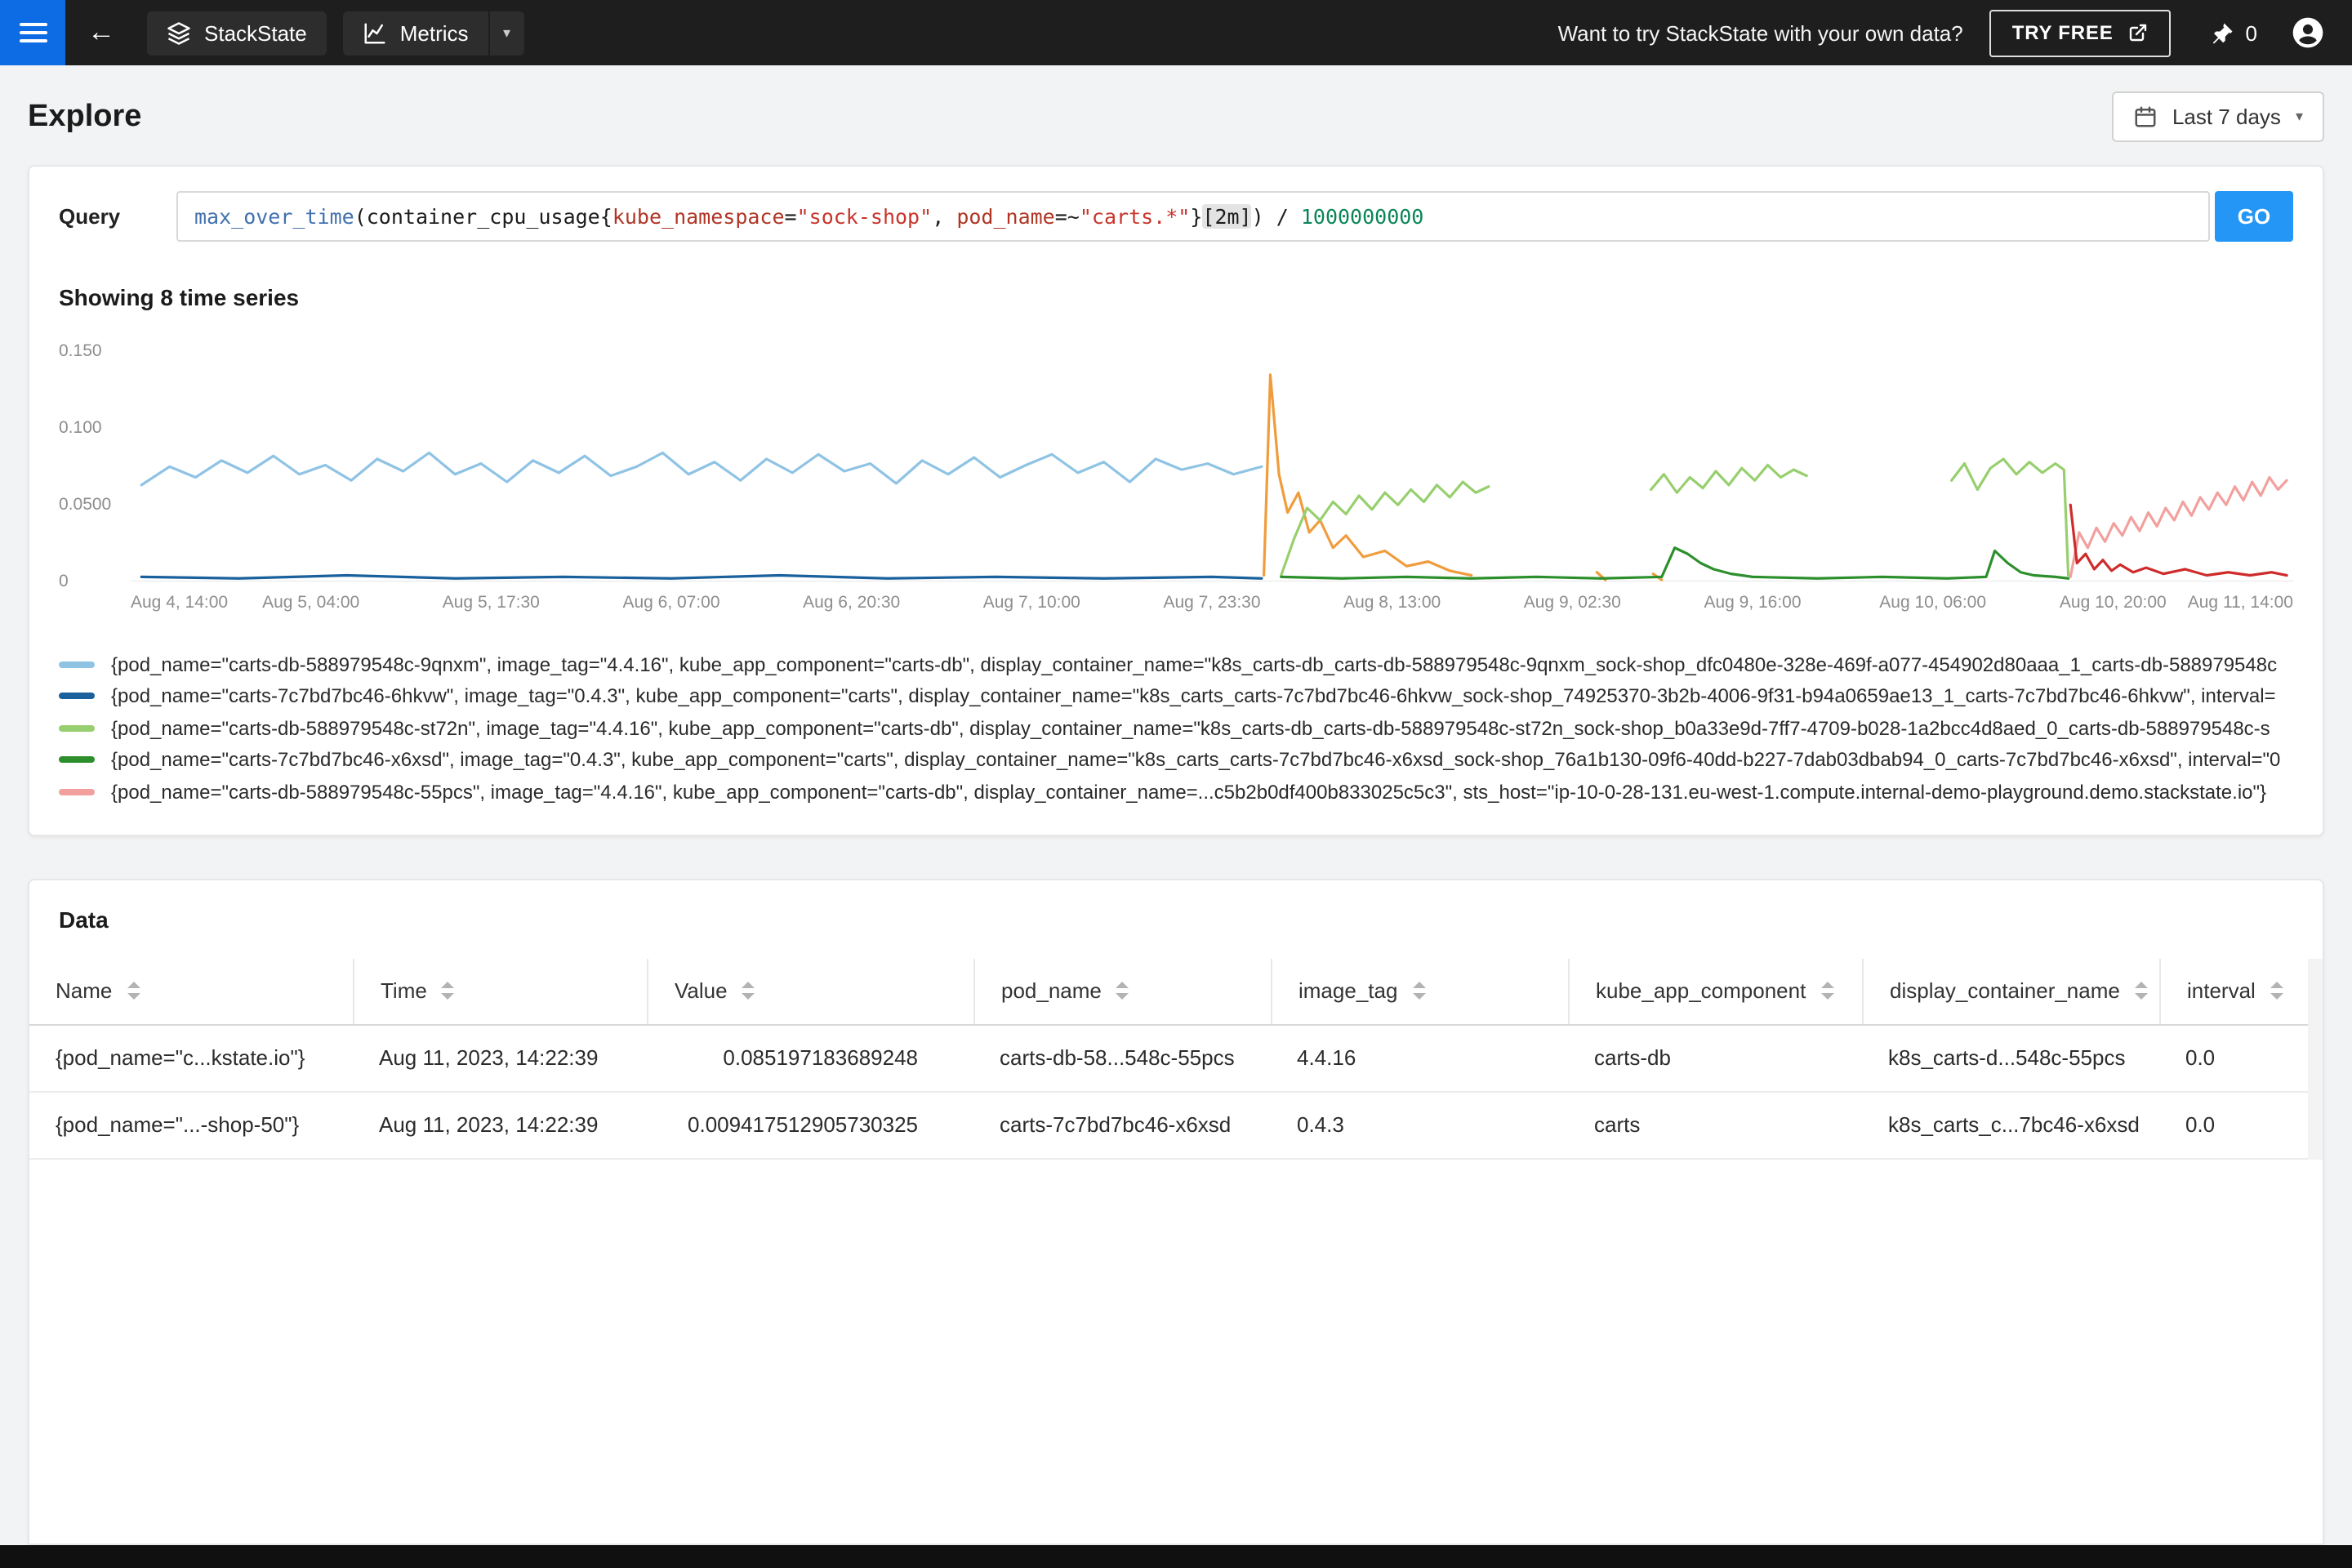 The width and height of the screenshot is (2352, 1568). I want to click on series-line-carts-7c7bd7bc46-6hkvw, so click(701, 577).